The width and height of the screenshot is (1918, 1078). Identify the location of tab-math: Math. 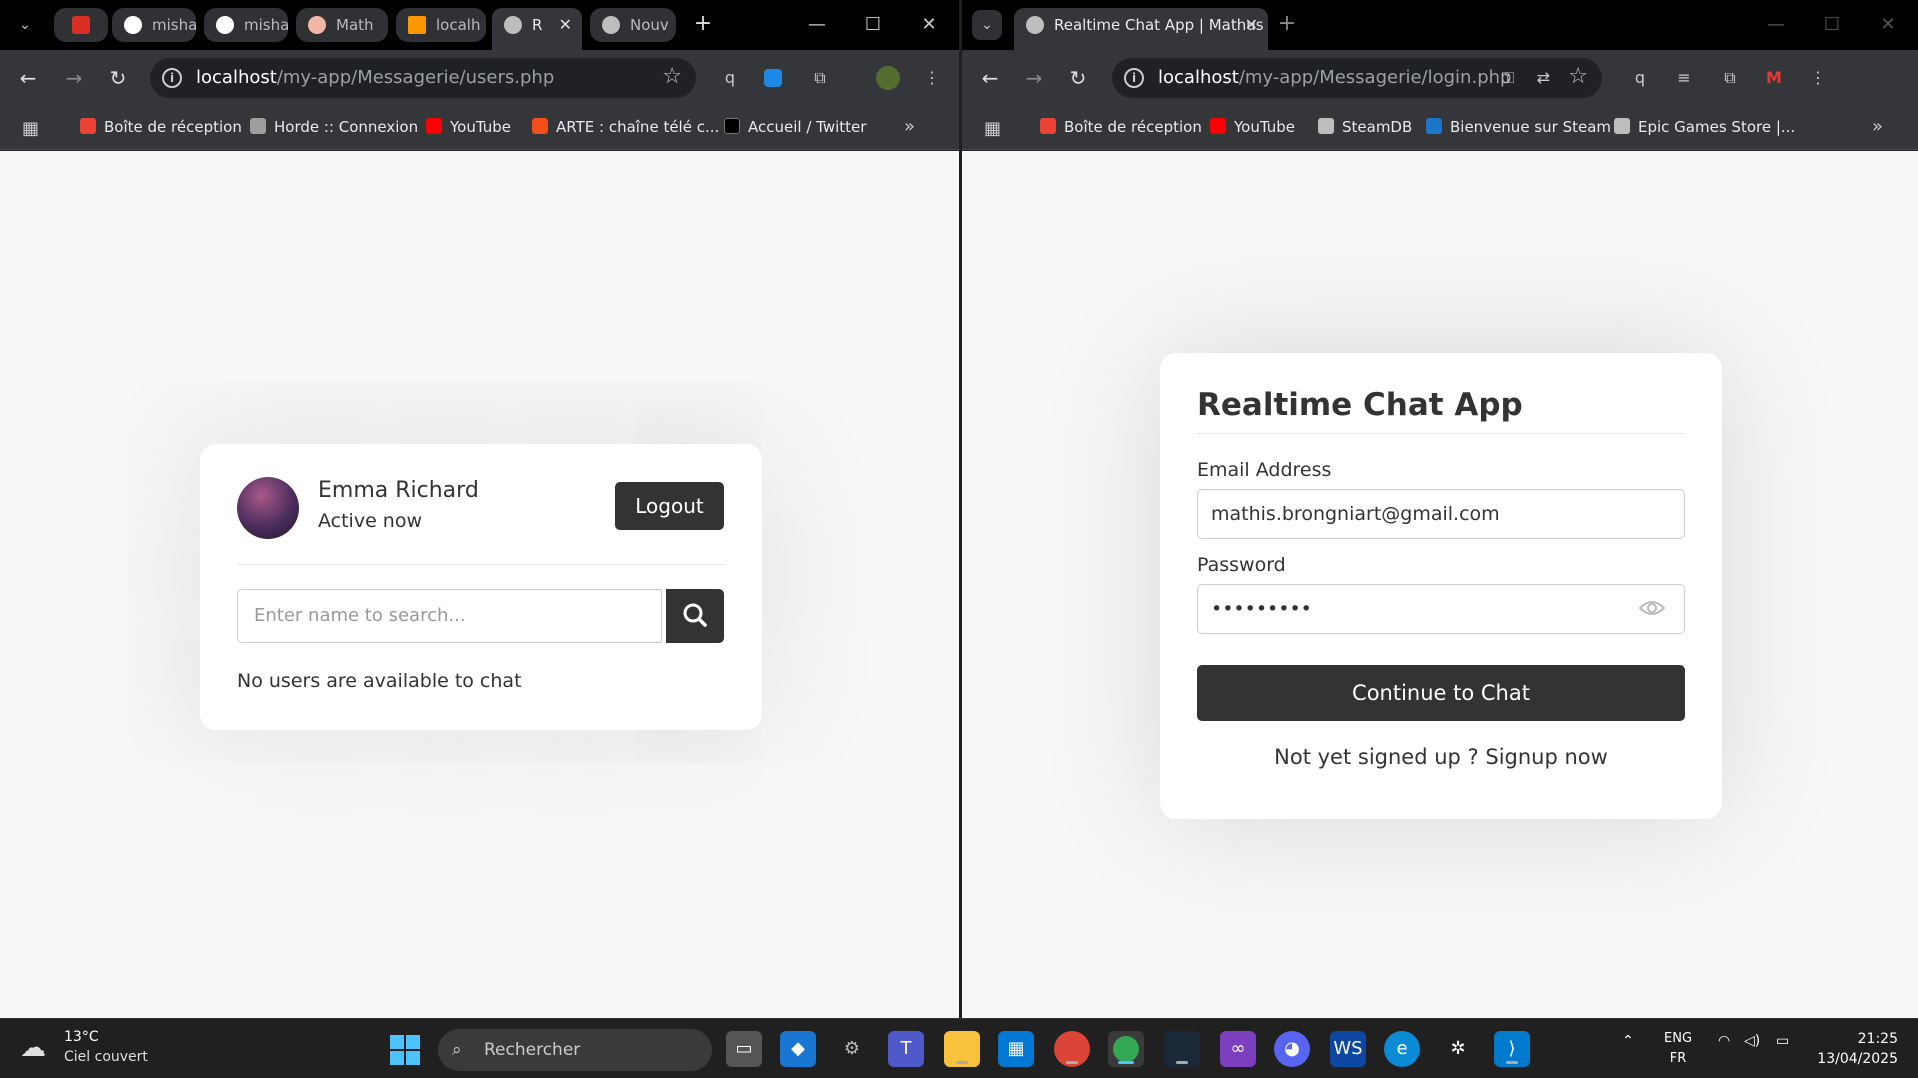
(342, 25).